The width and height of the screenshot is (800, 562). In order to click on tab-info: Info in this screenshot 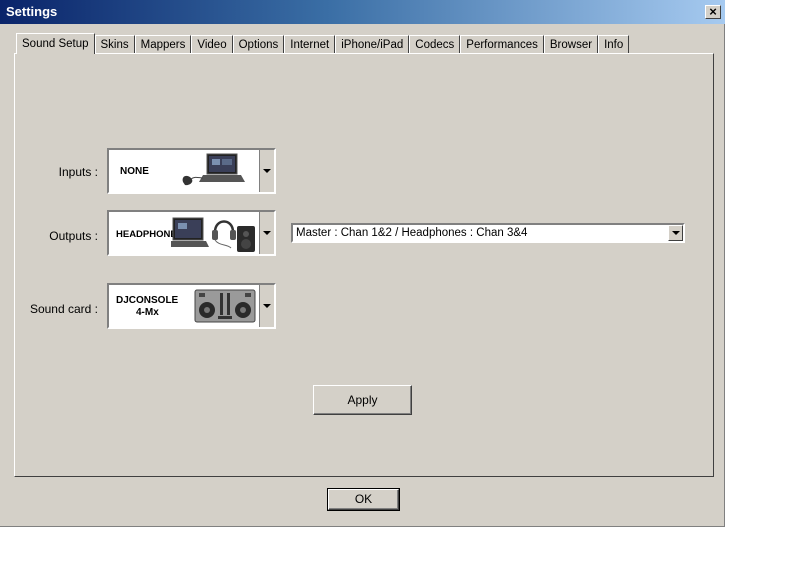, I will do `click(614, 44)`.